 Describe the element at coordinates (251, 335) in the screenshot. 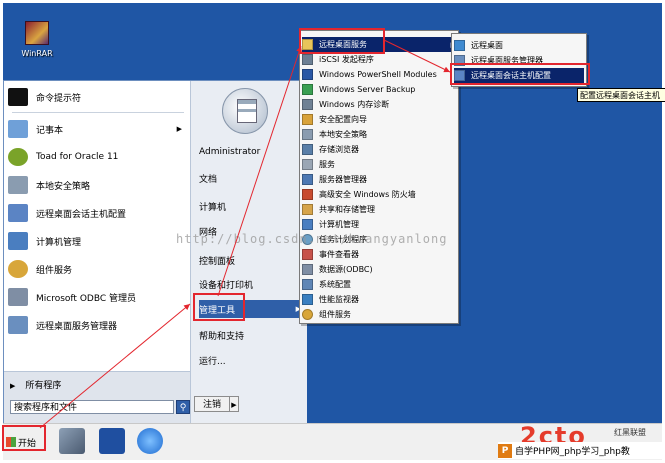

I see `right-item-help-support: 帮助和支持` at that location.